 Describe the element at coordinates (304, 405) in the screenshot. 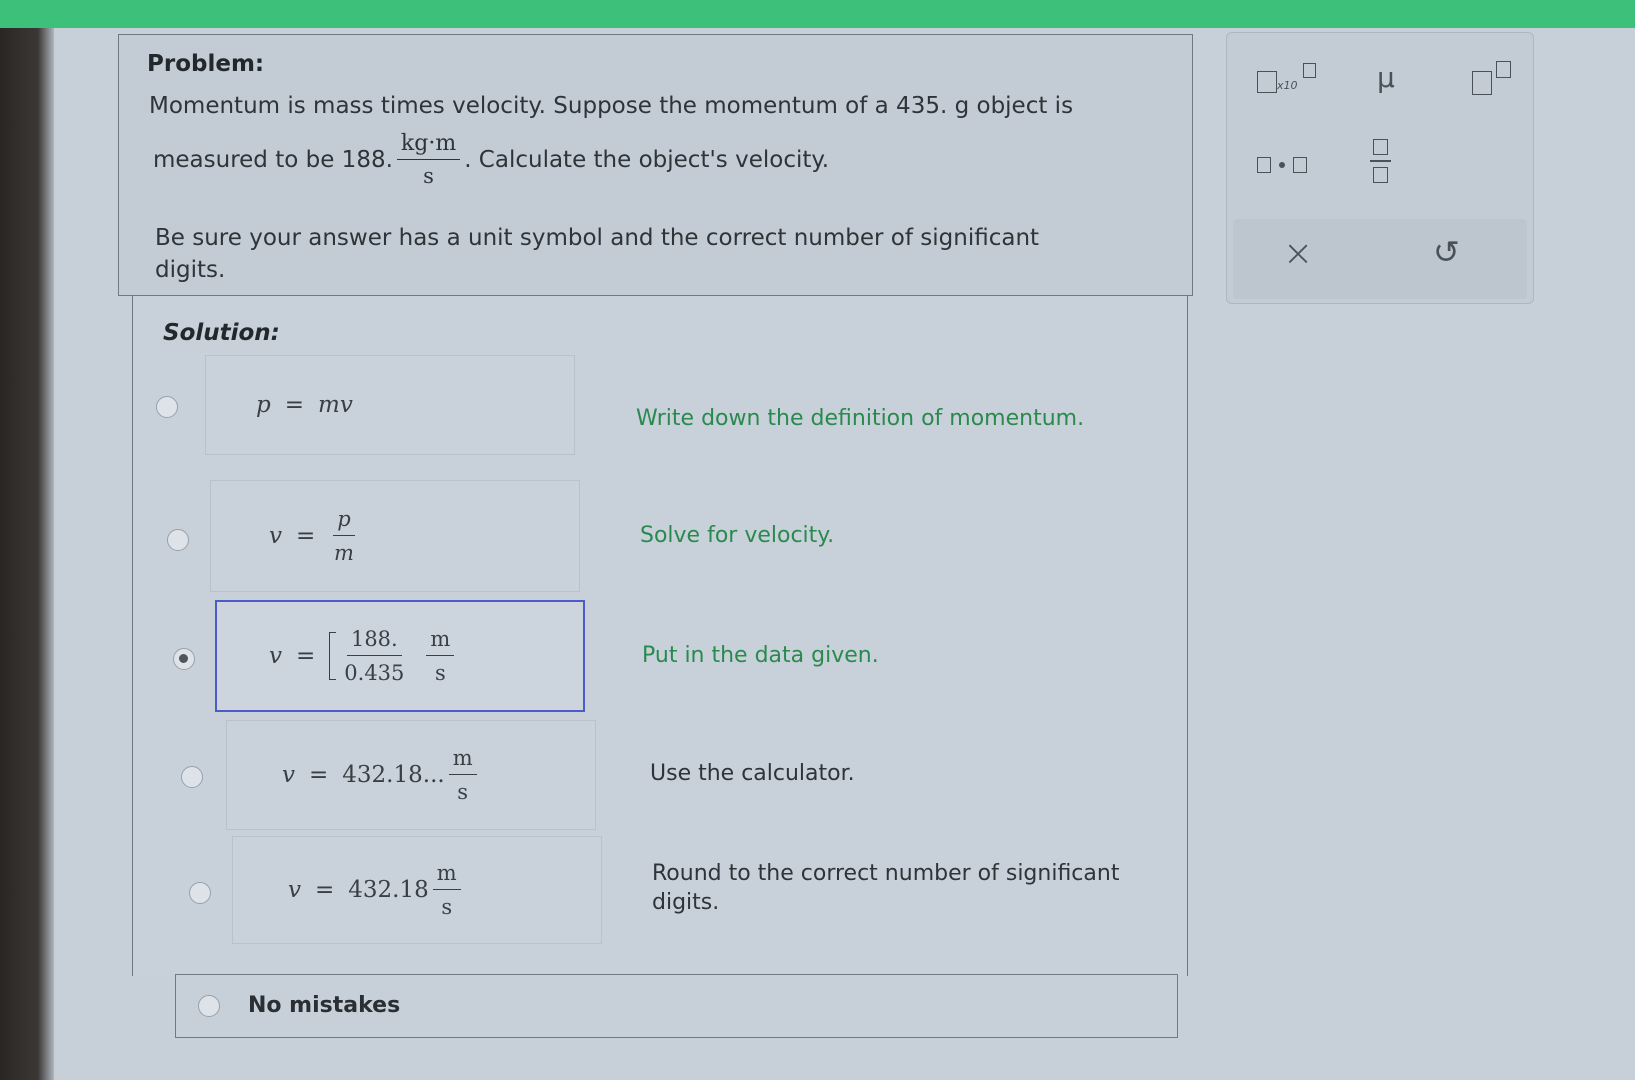

I see `step-1-equation: p = mv` at that location.